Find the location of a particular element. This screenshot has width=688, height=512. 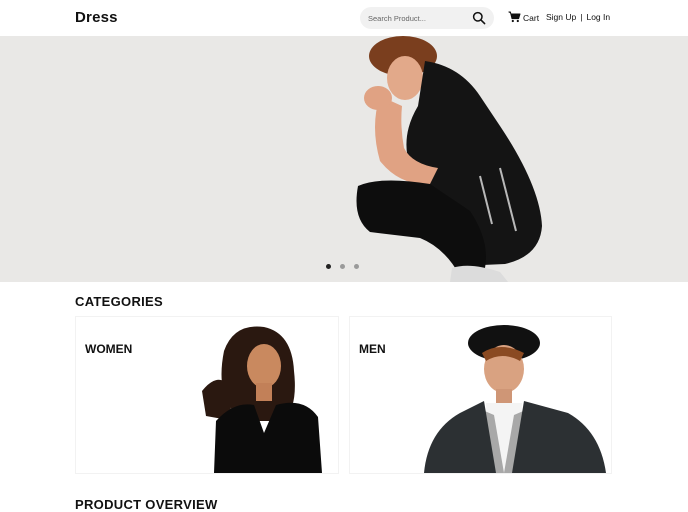

categories-heading: CATEGORIES is located at coordinates (119, 301).